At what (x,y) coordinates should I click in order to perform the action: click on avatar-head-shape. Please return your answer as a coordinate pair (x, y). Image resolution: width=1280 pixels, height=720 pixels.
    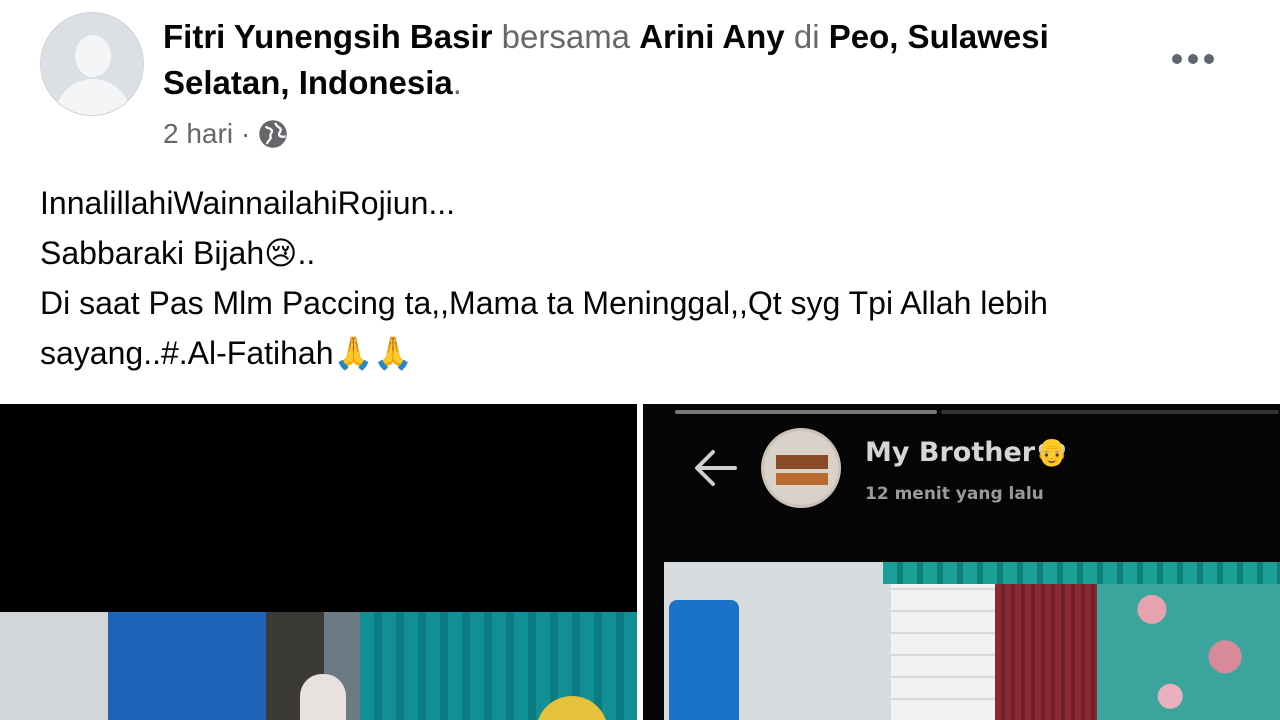
    Looking at the image, I should click on (93, 56).